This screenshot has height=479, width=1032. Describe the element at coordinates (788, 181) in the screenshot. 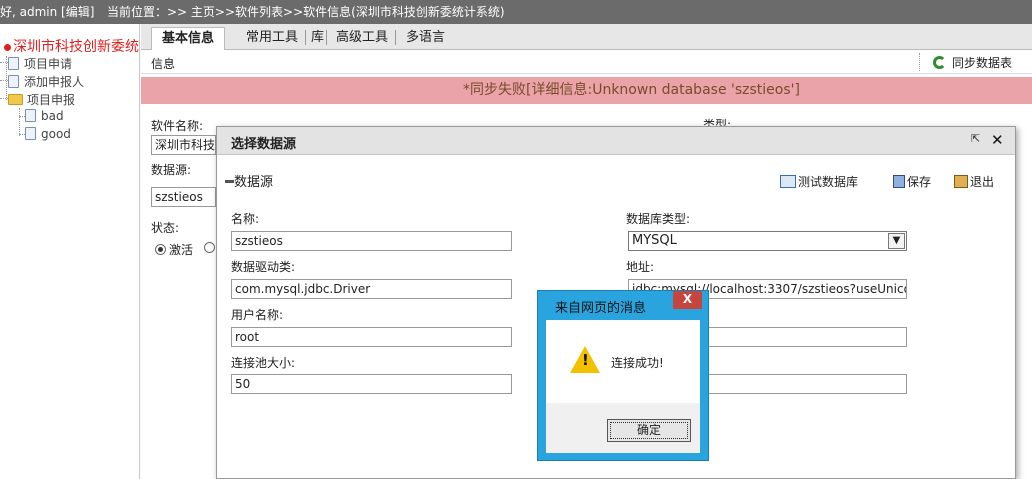

I see `monitor-icon` at that location.